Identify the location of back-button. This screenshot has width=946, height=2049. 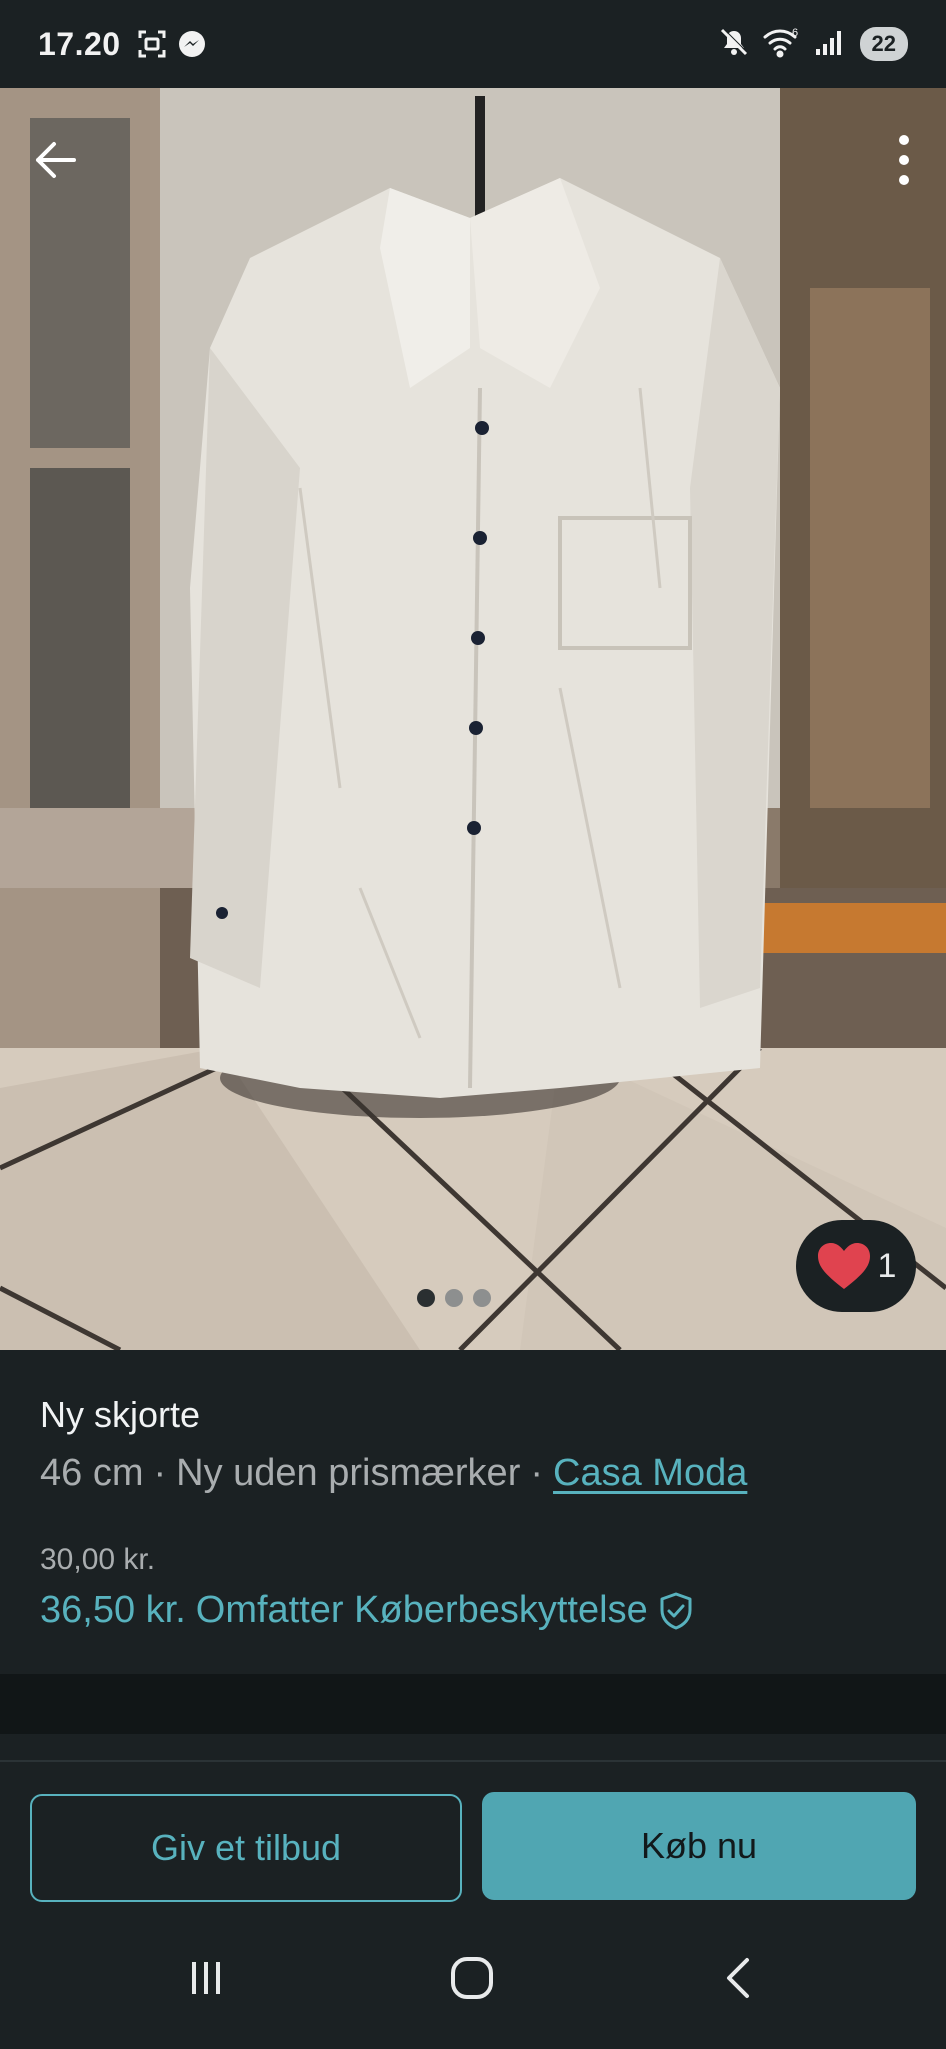
(56, 160).